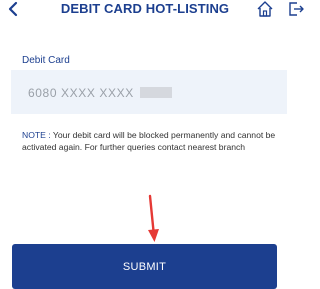 The image size is (320, 289). Describe the element at coordinates (36, 135) in the screenshot. I see `note-prefix: NOTE :` at that location.